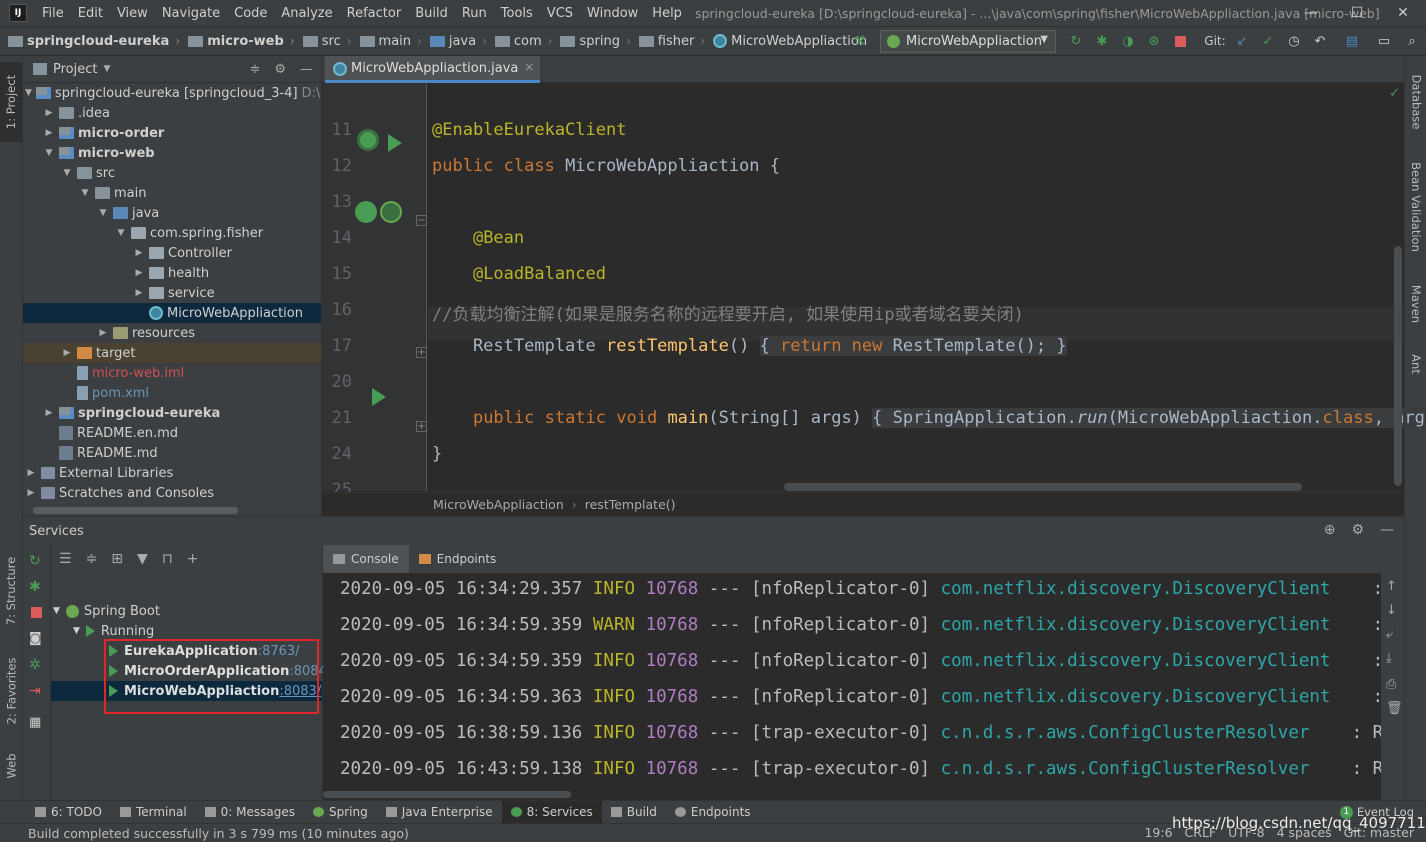 This screenshot has height=842, width=1426. I want to click on git-history-icon: ◷, so click(1294, 41).